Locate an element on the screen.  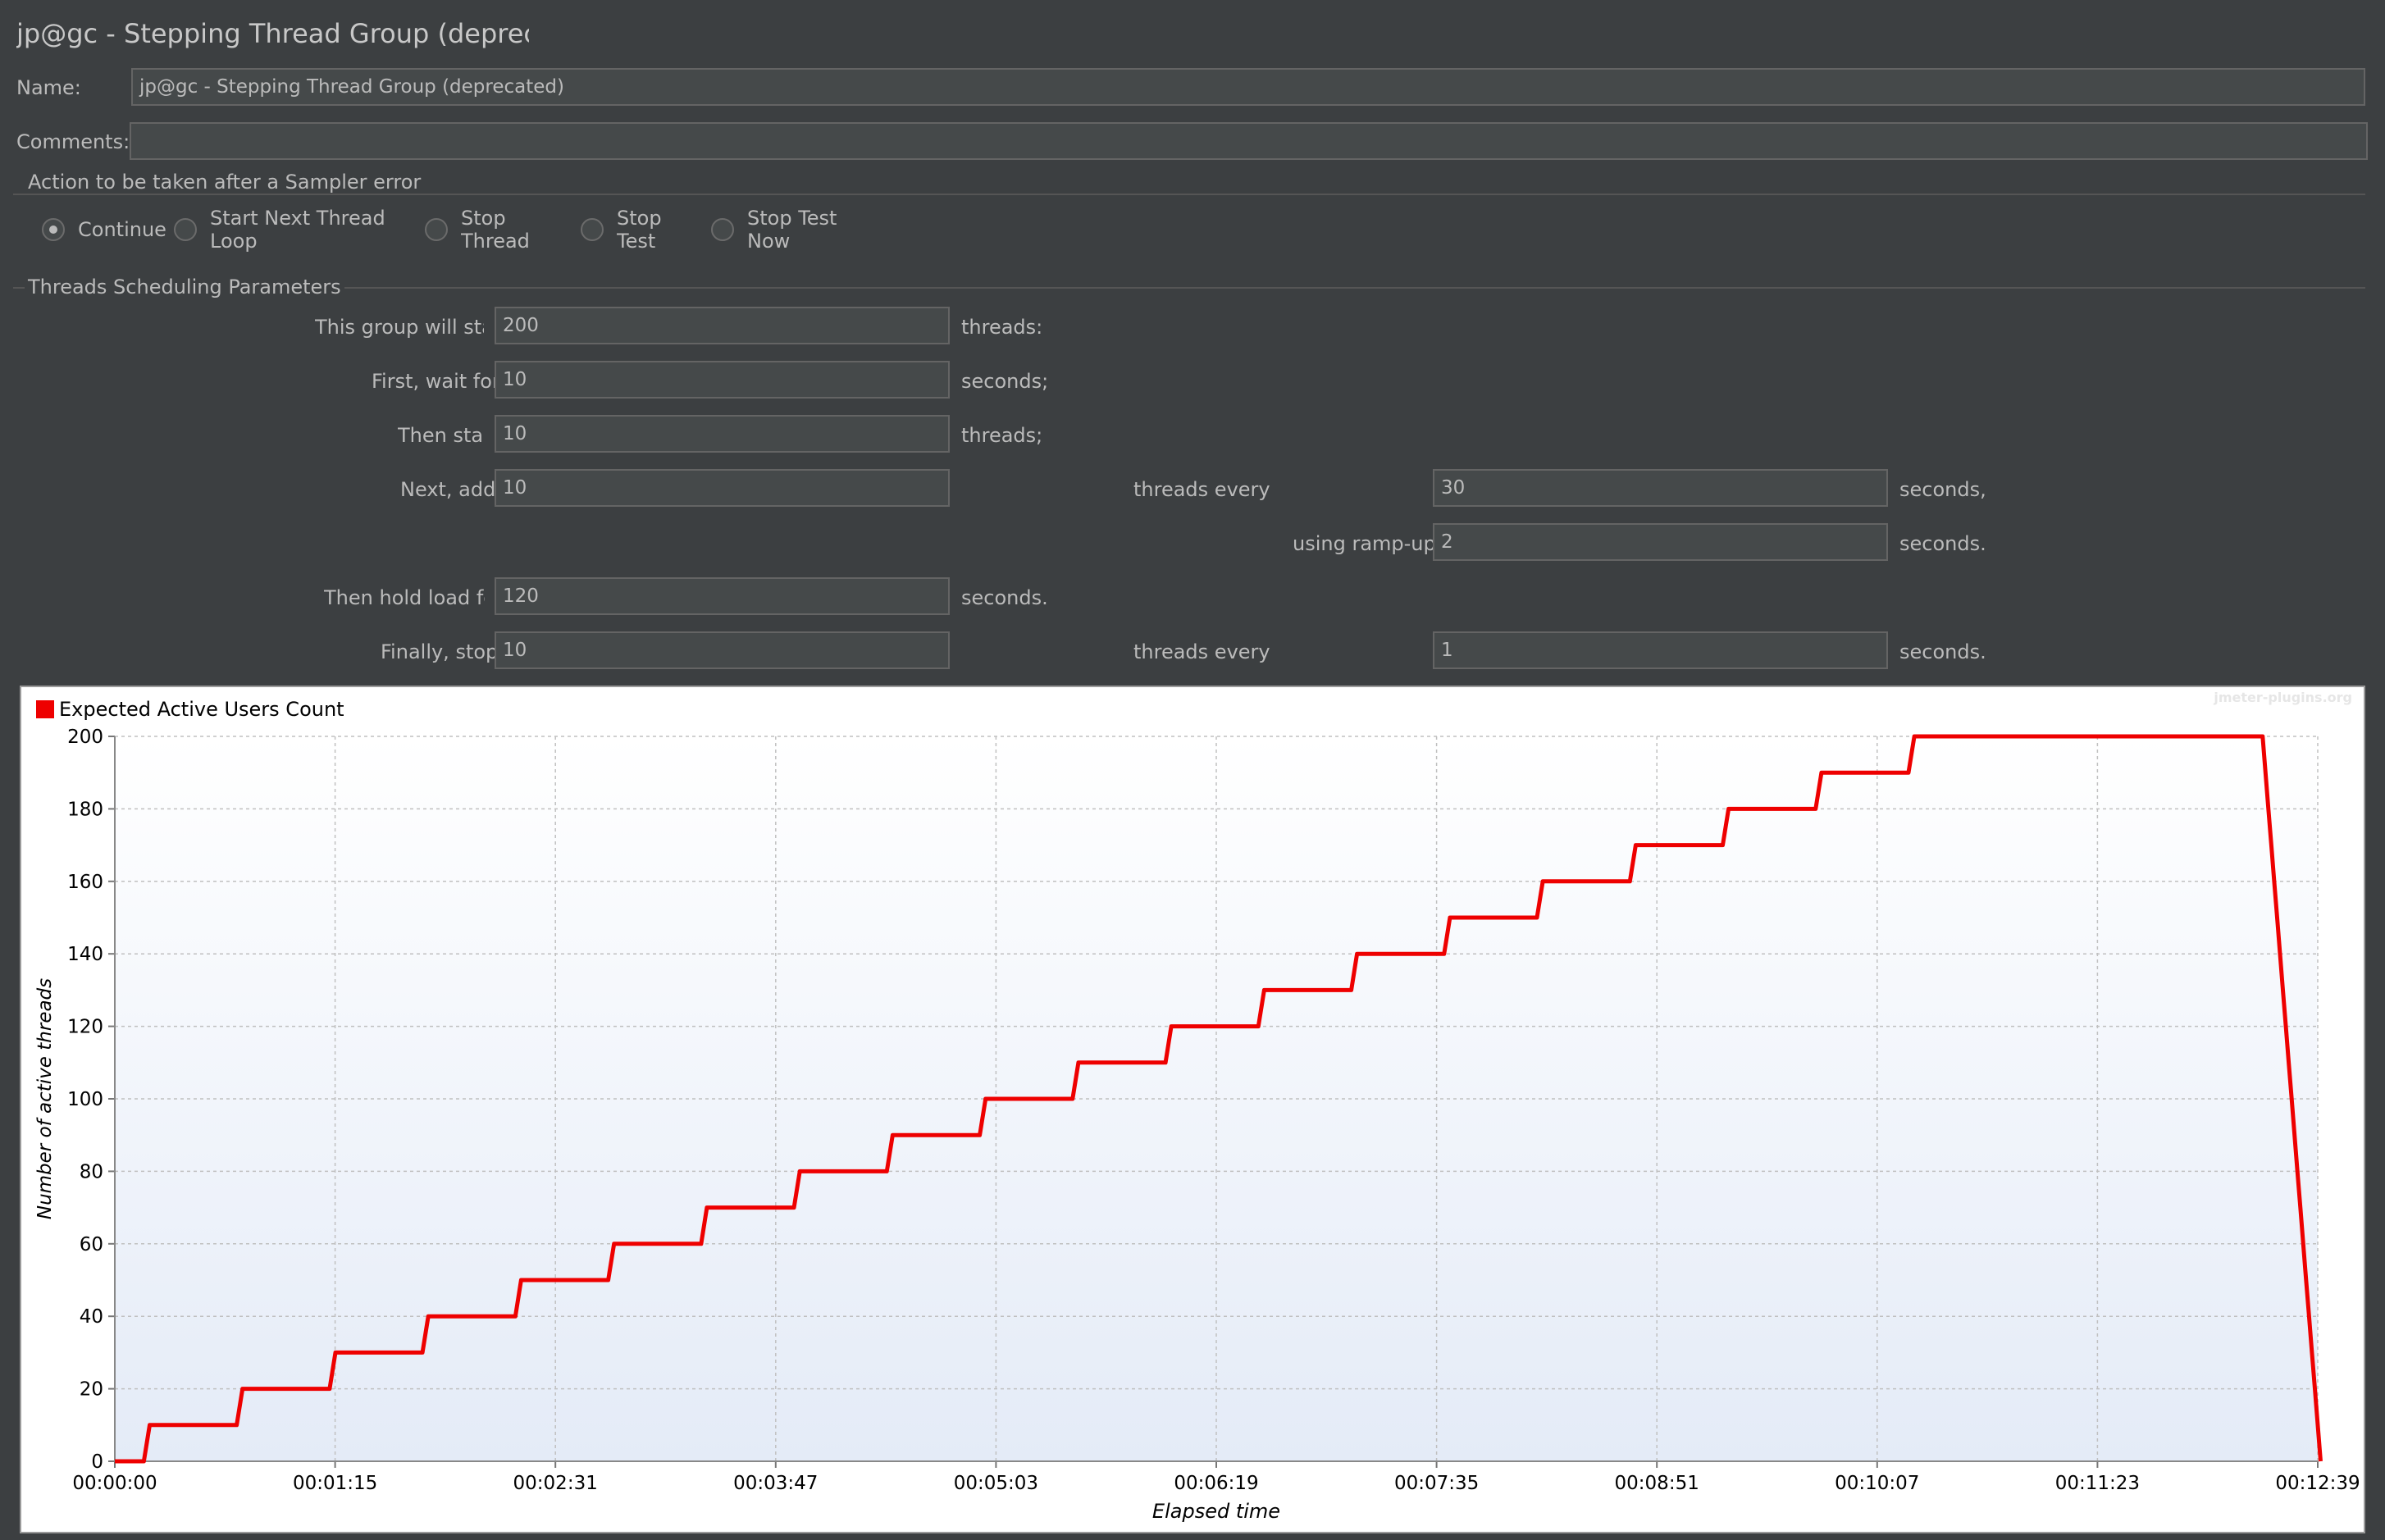
add-threads-field: 10 is located at coordinates (723, 488).